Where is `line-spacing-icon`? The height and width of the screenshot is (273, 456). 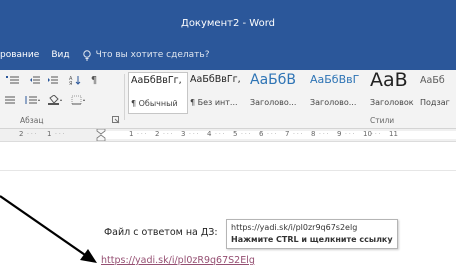 line-spacing-icon is located at coordinates (32, 100).